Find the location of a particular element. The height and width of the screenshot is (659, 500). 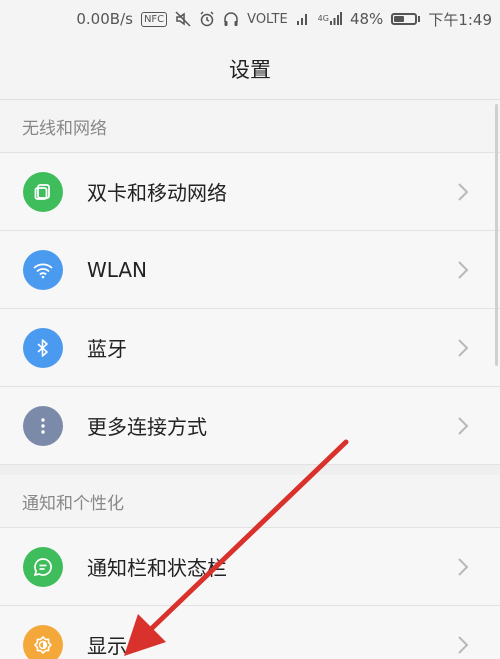

settings-item-label: 通知栏和状态栏 is located at coordinates (157, 568).